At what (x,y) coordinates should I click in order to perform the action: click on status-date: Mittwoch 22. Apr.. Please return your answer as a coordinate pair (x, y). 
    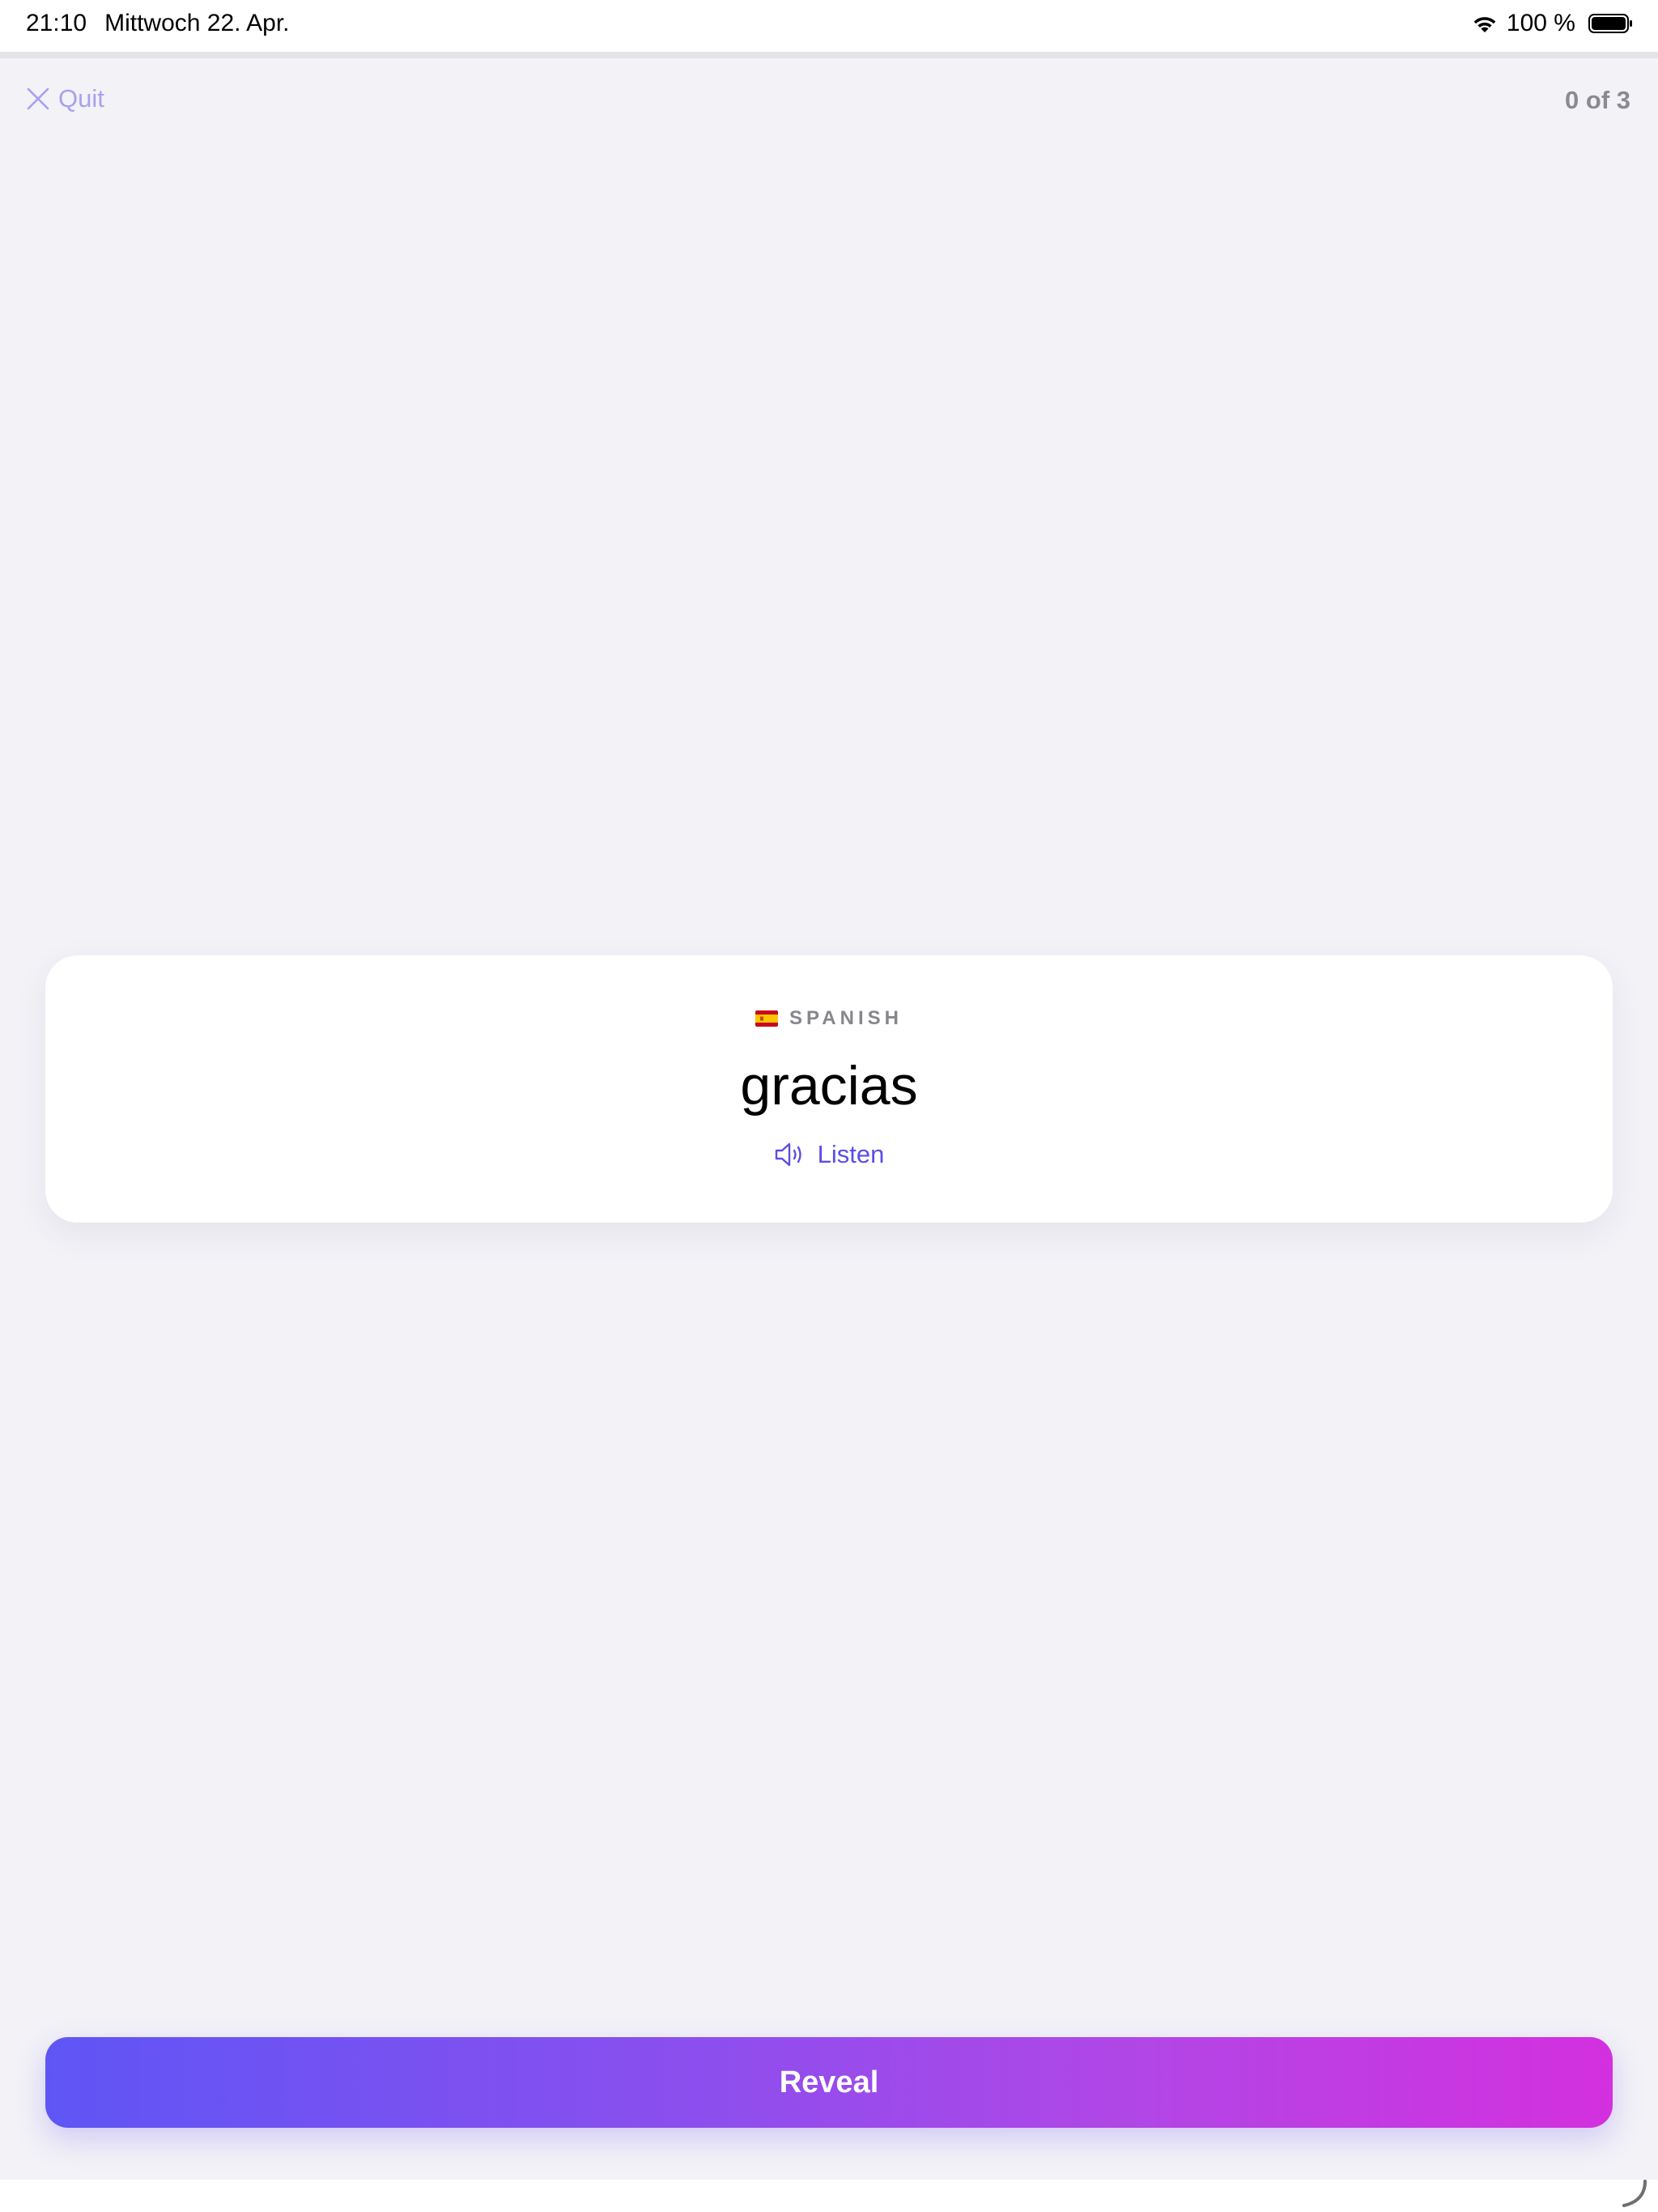
    Looking at the image, I should click on (197, 23).